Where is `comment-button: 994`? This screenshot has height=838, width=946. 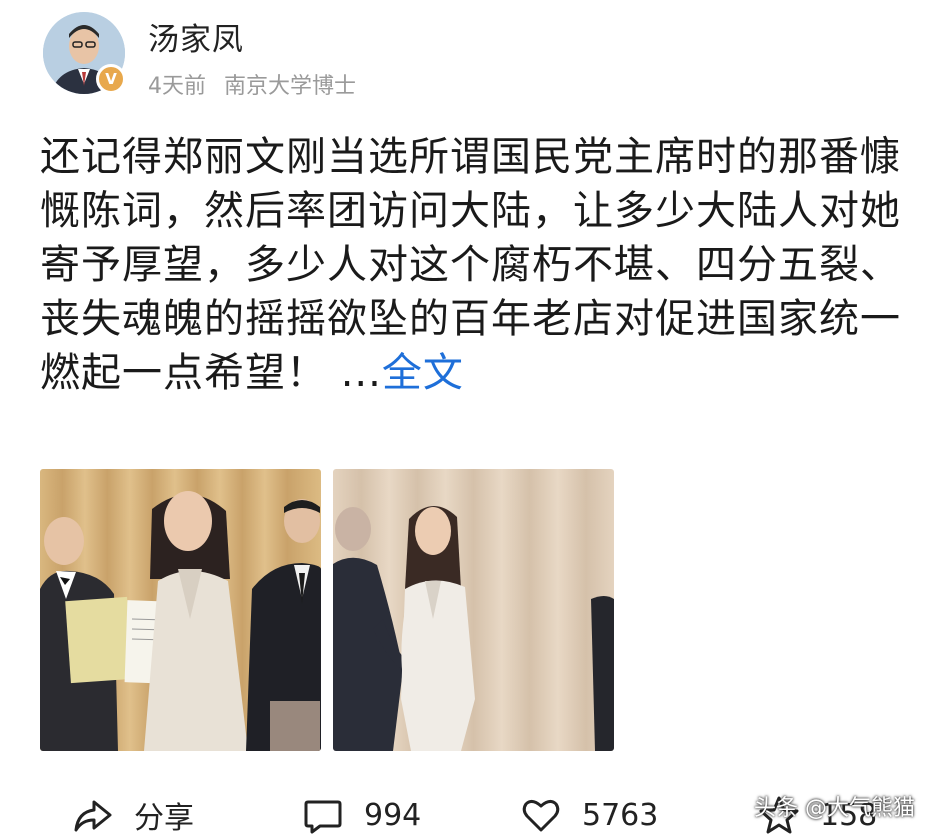
comment-button: 994 is located at coordinates (361, 815).